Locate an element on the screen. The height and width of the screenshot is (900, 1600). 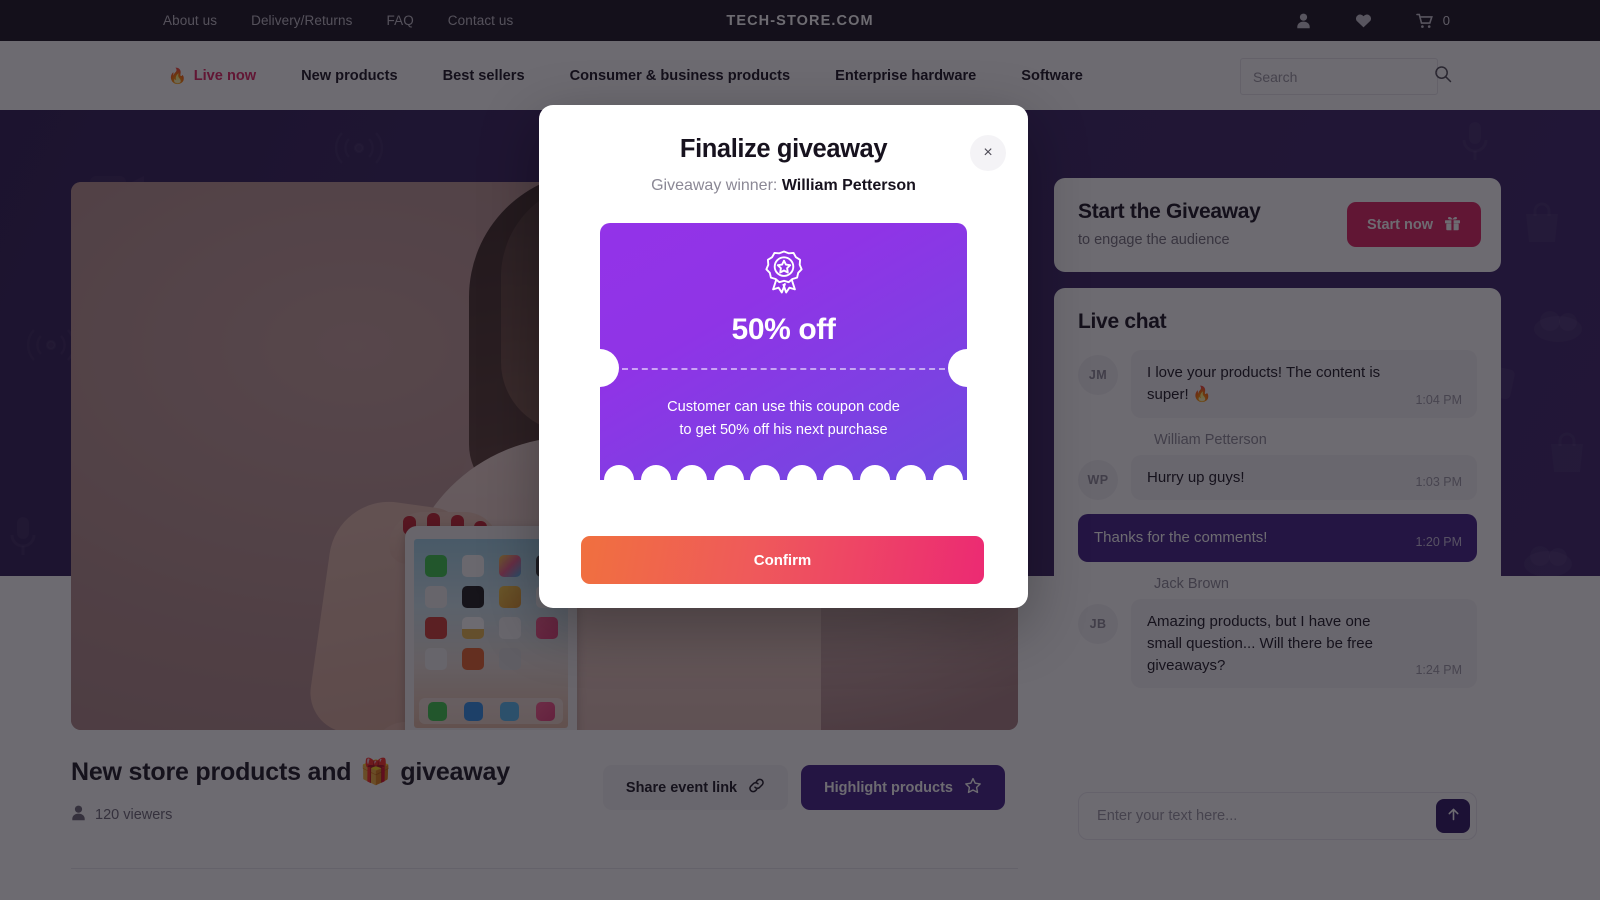
award-badge-icon is located at coordinates (783, 275).